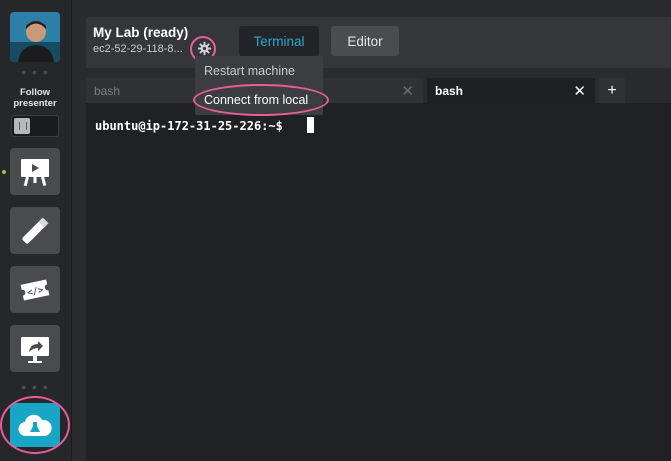  Describe the element at coordinates (4, 172) in the screenshot. I see `active-indicator` at that location.